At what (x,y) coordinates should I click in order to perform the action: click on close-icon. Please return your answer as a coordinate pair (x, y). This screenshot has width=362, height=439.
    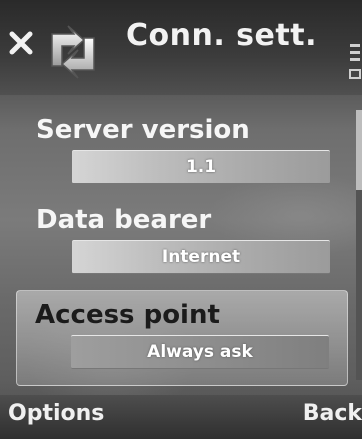
    Looking at the image, I should click on (21, 43).